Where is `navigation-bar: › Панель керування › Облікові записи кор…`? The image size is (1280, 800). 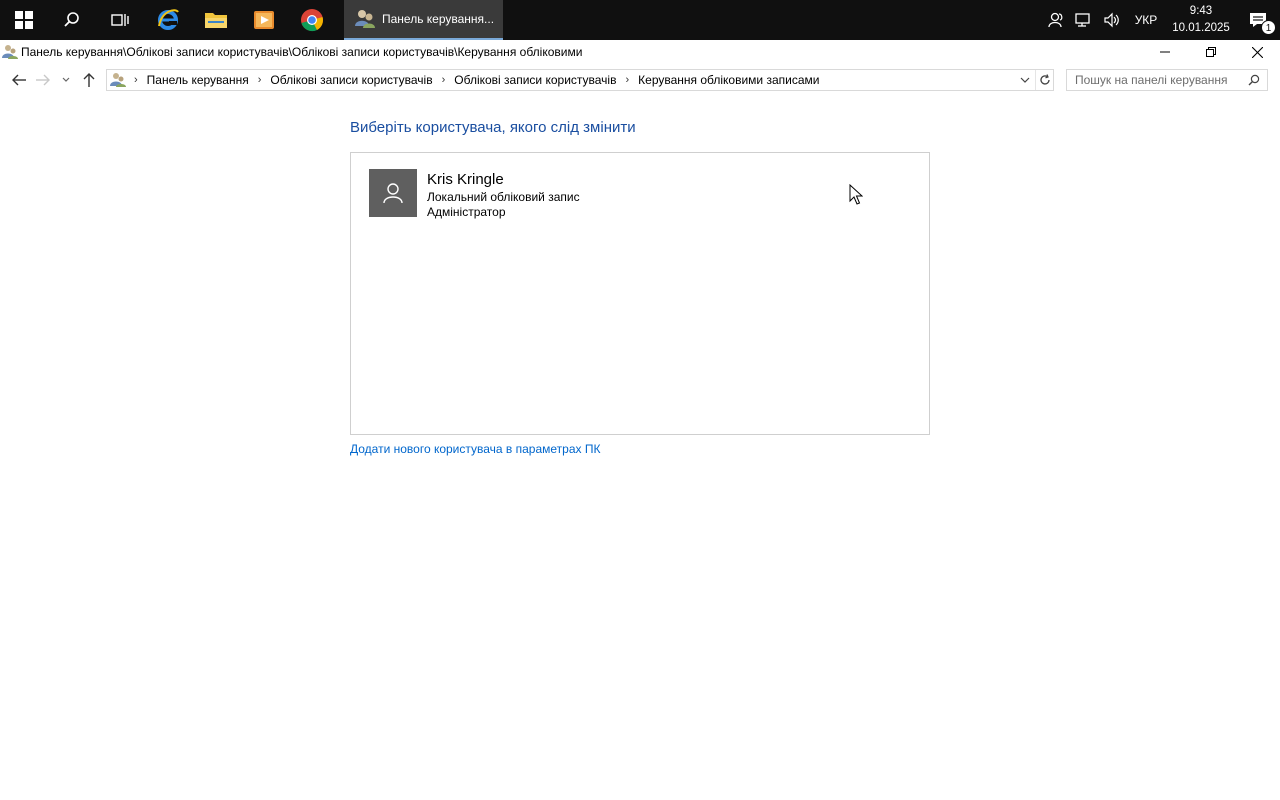 navigation-bar: › Панель керування › Облікові записи кор… is located at coordinates (640, 80).